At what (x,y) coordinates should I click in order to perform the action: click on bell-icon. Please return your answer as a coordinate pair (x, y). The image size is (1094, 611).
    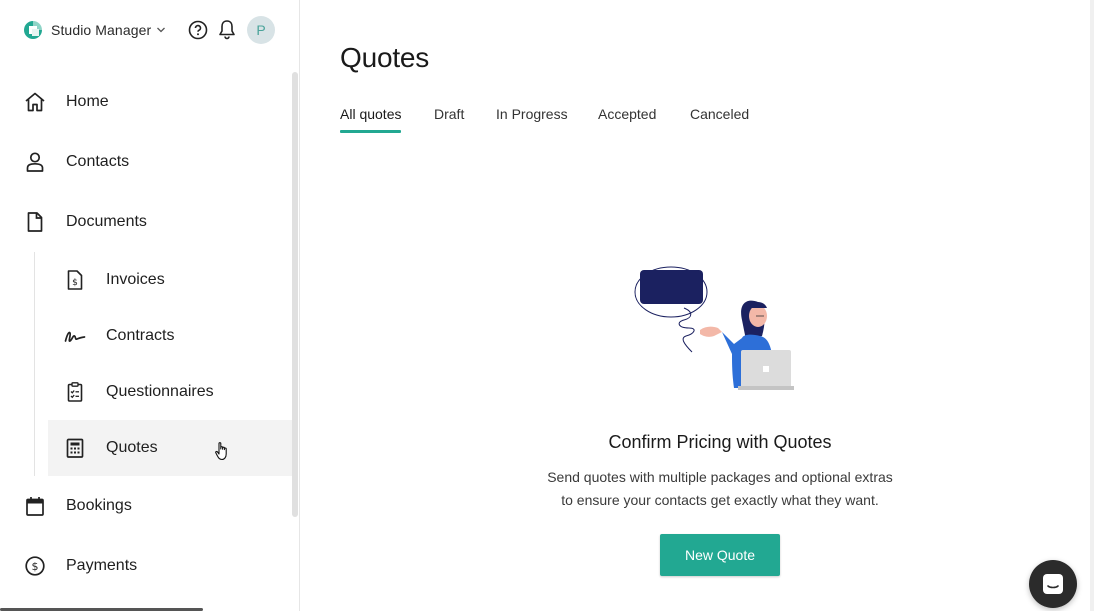
    Looking at the image, I should click on (227, 30).